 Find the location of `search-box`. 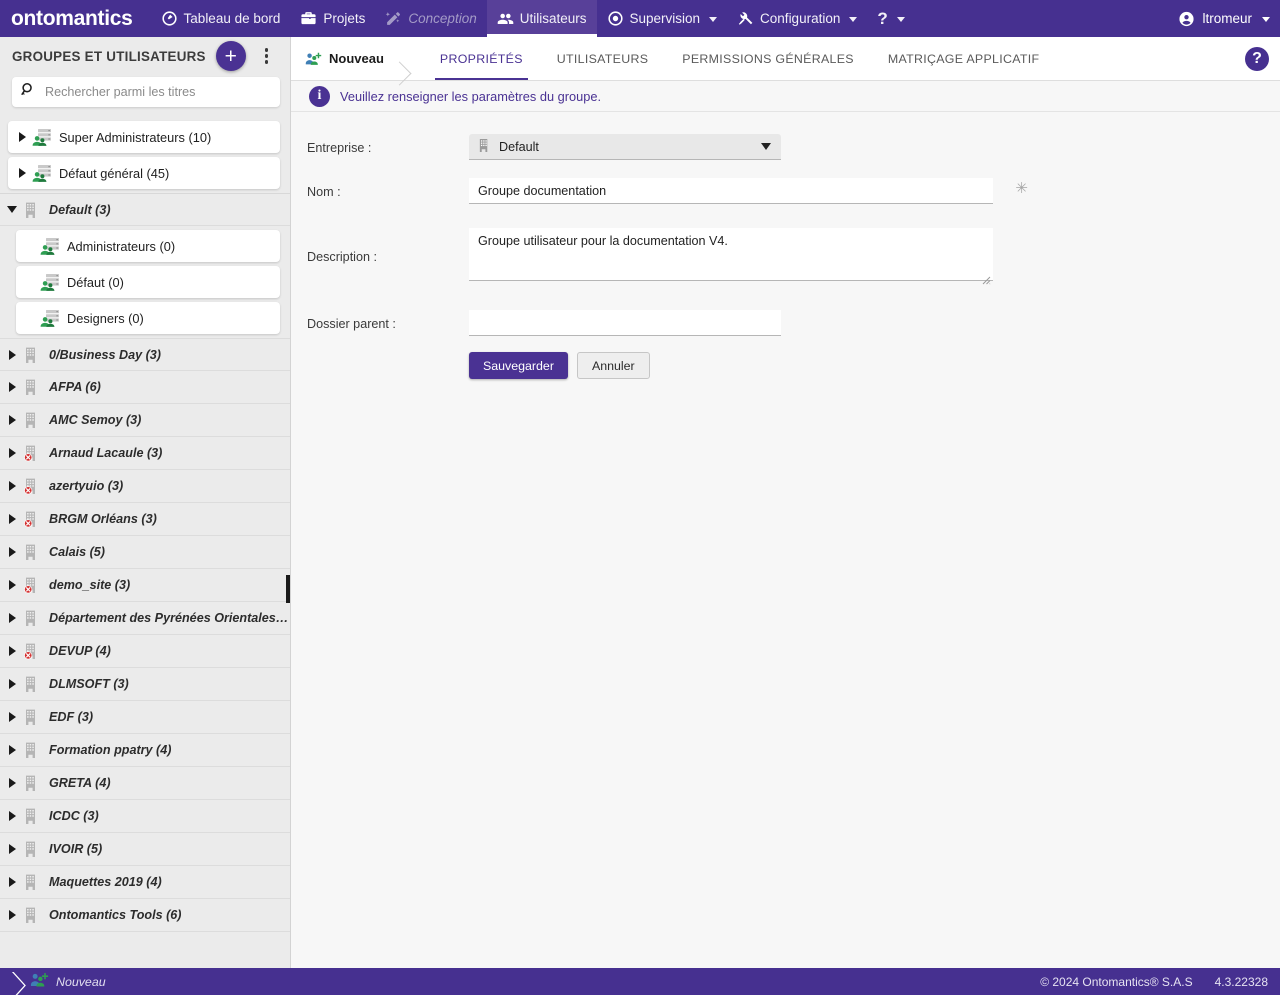

search-box is located at coordinates (146, 92).